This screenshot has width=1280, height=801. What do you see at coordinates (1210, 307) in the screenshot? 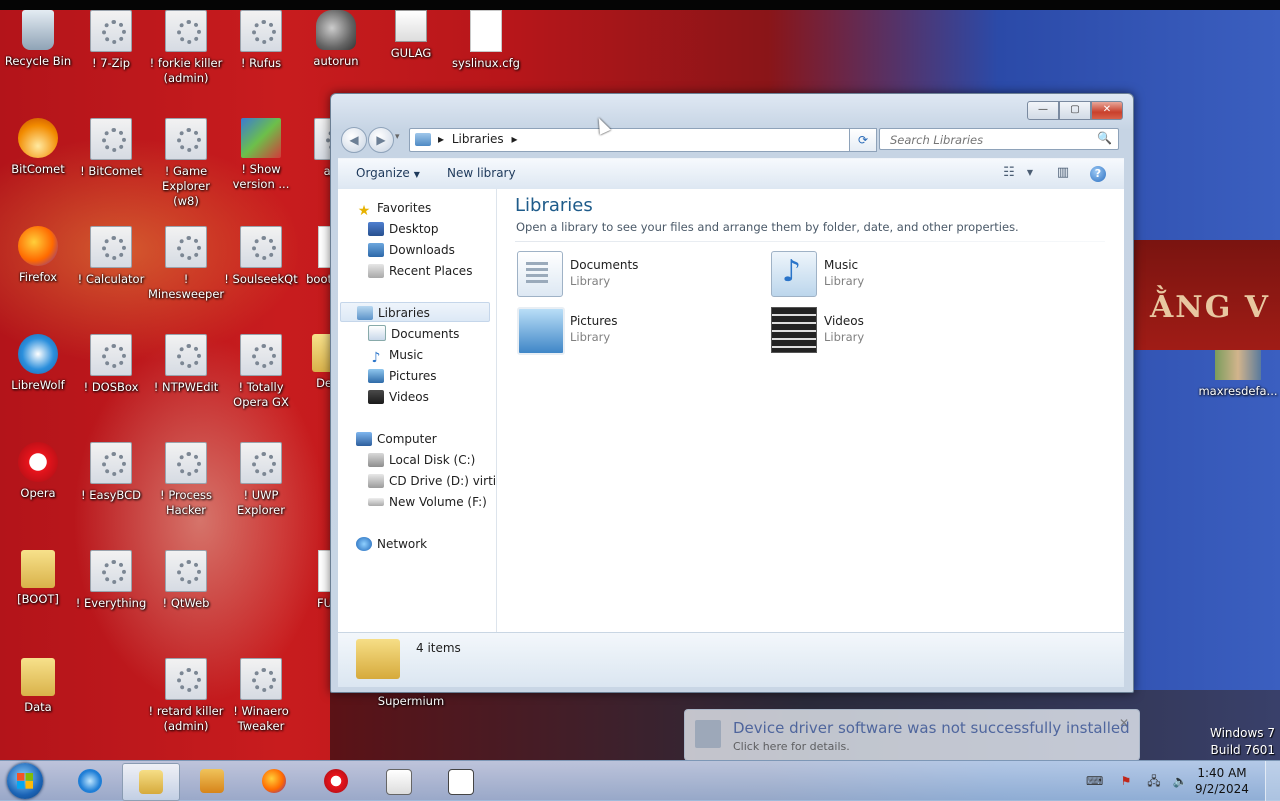
I see `banner-text: ẰNG V` at bounding box center [1210, 307].